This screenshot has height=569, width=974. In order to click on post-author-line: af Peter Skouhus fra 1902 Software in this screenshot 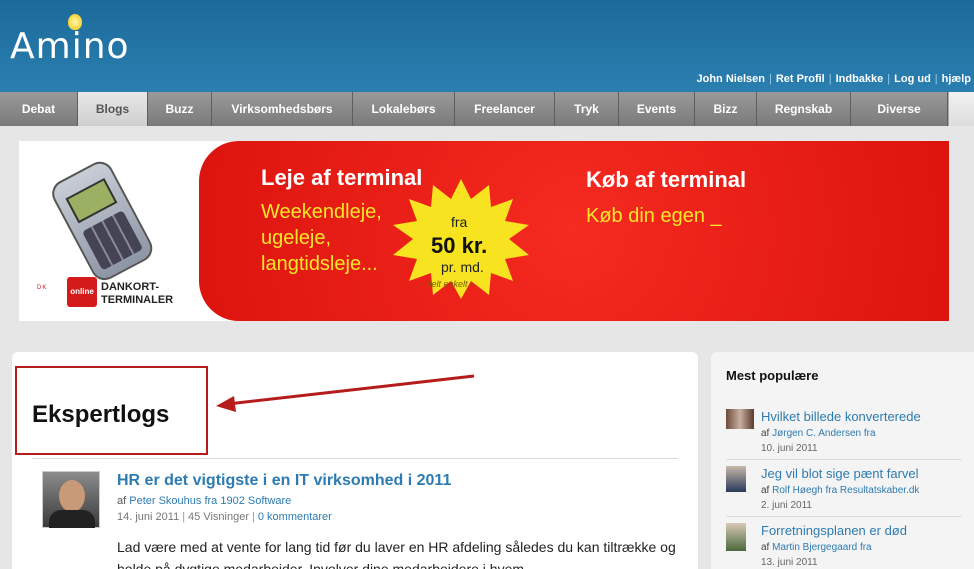, I will do `click(204, 501)`.